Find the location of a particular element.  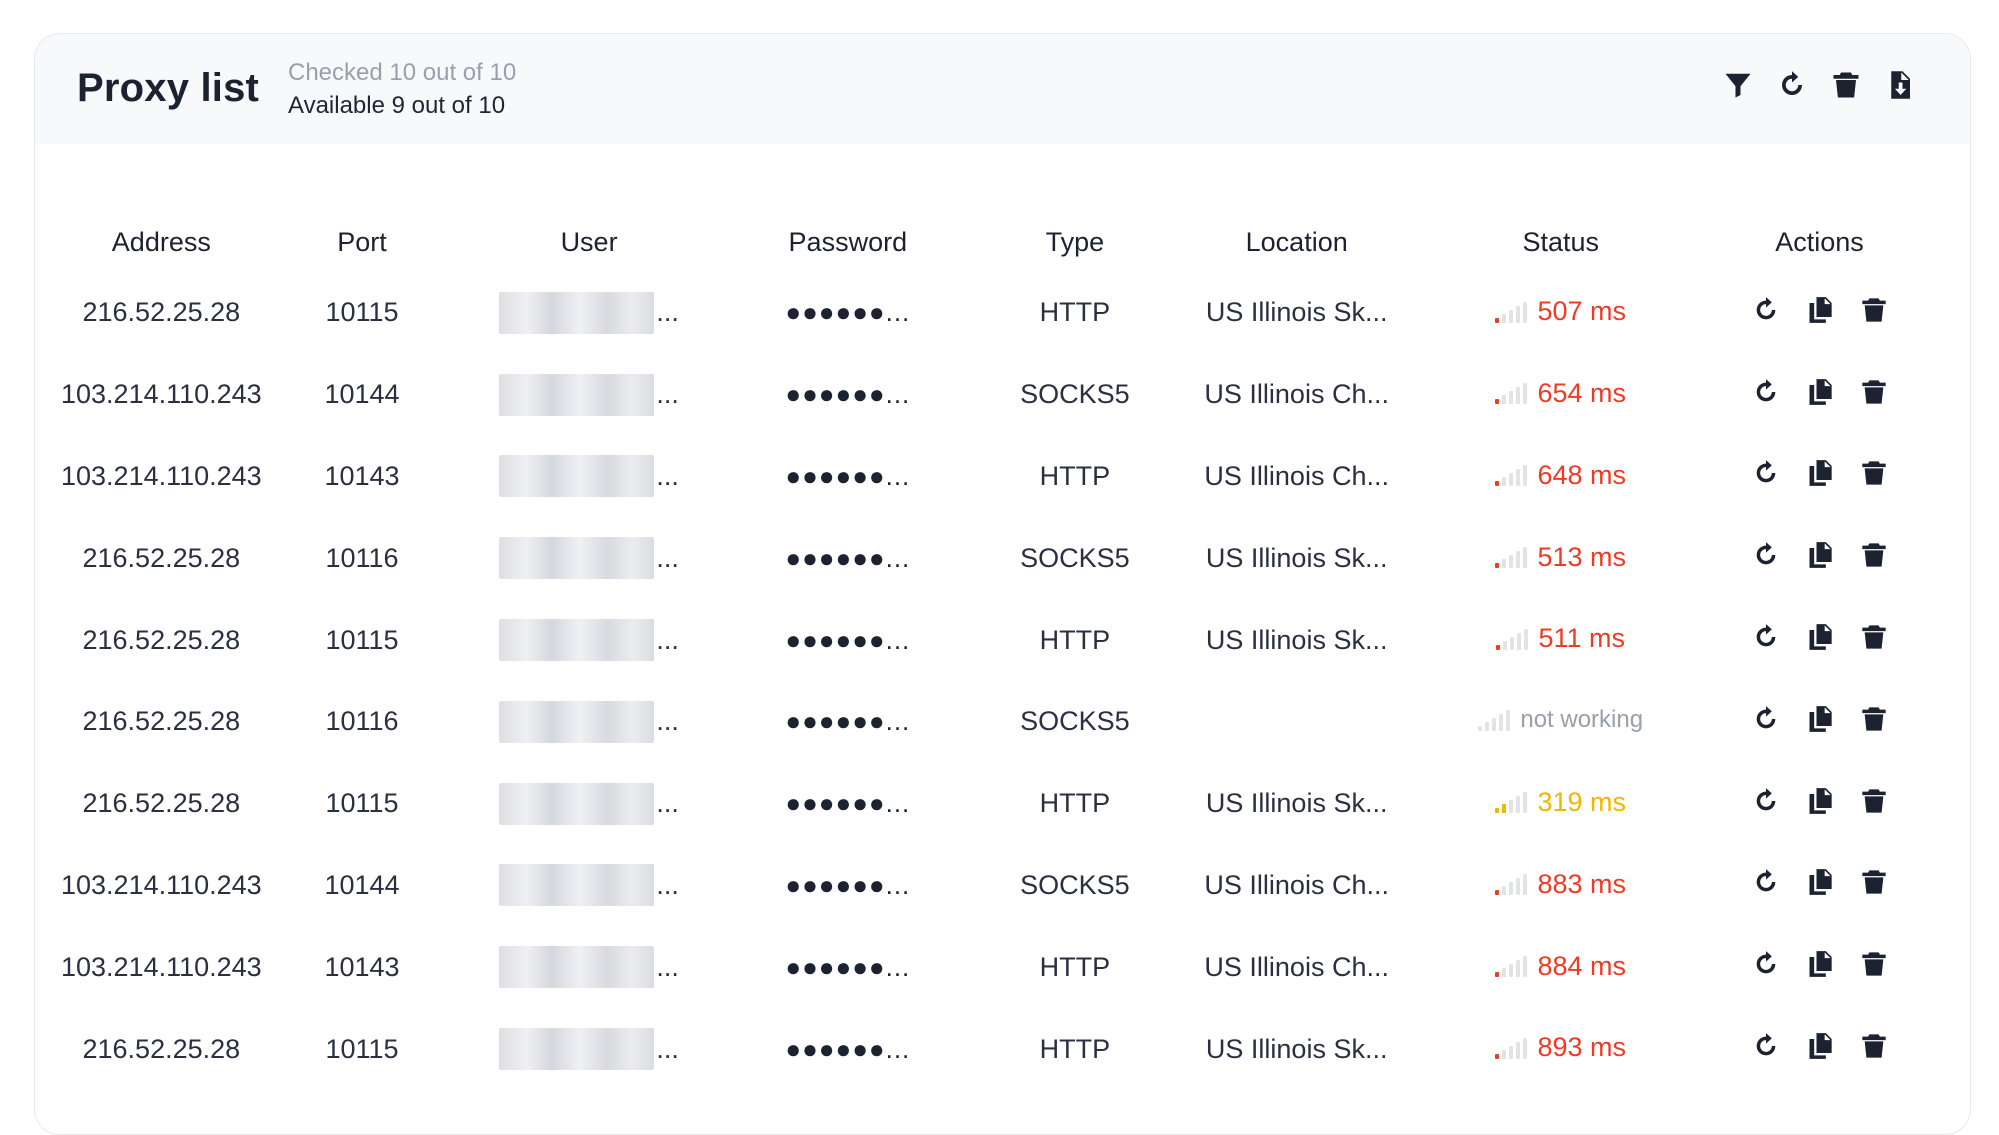

cell-port: 10143 is located at coordinates (362, 966).